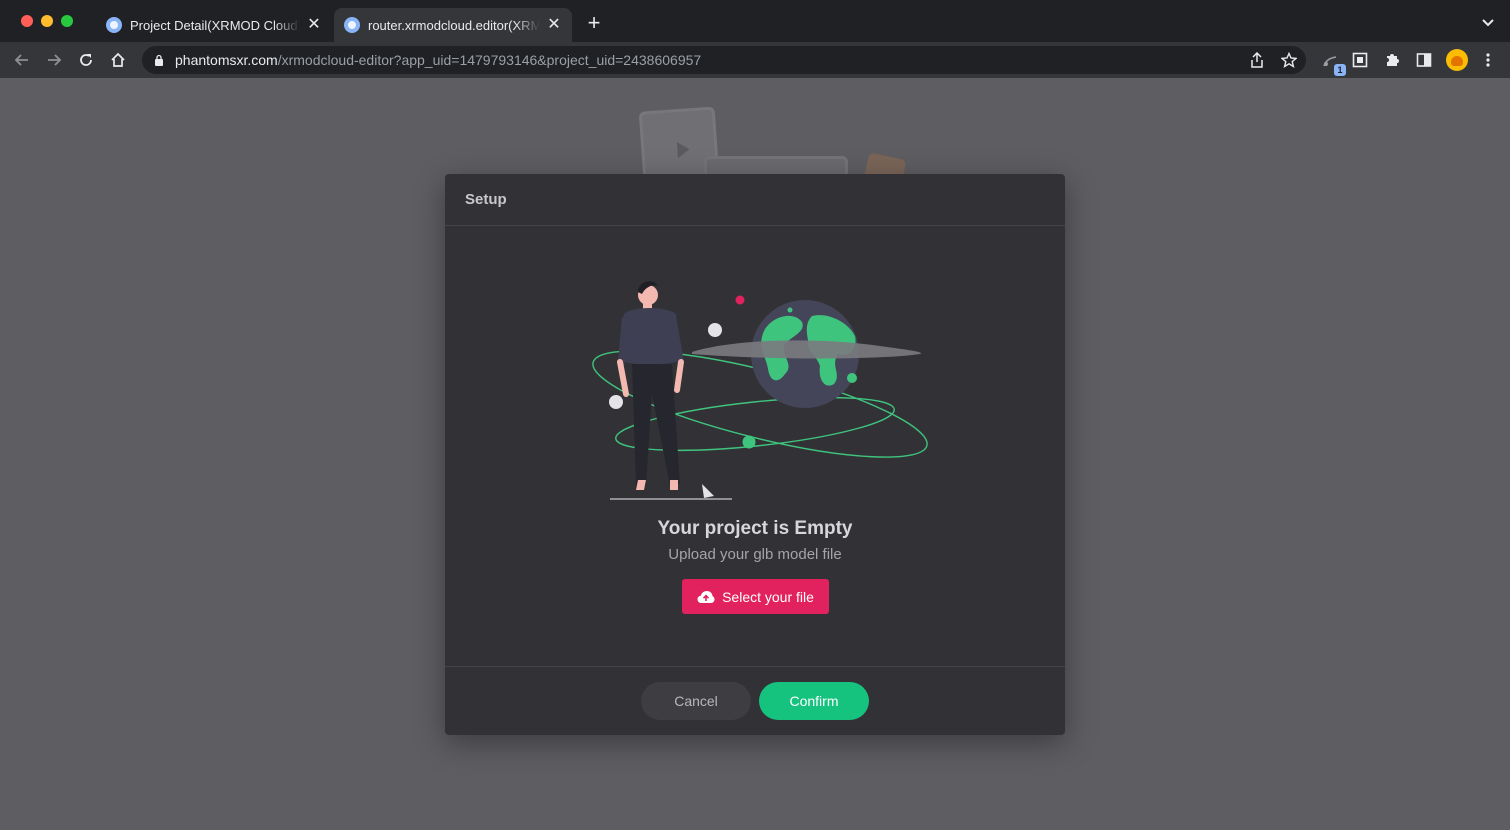 The image size is (1510, 830). Describe the element at coordinates (696, 701) in the screenshot. I see `cancel-button: Cancel` at that location.